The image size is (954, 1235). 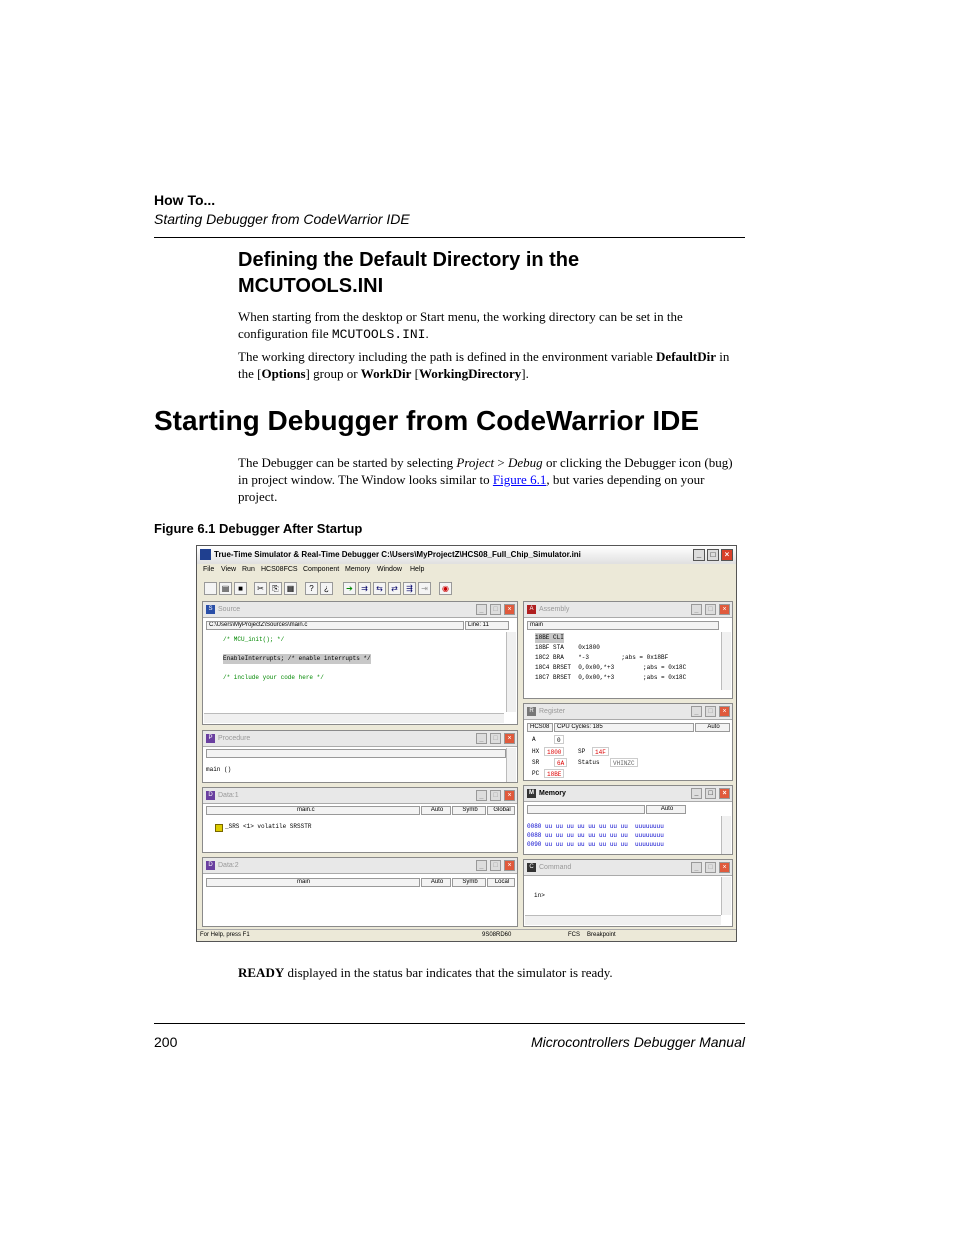 I want to click on figure-link: Figure 6.1, so click(x=519, y=479).